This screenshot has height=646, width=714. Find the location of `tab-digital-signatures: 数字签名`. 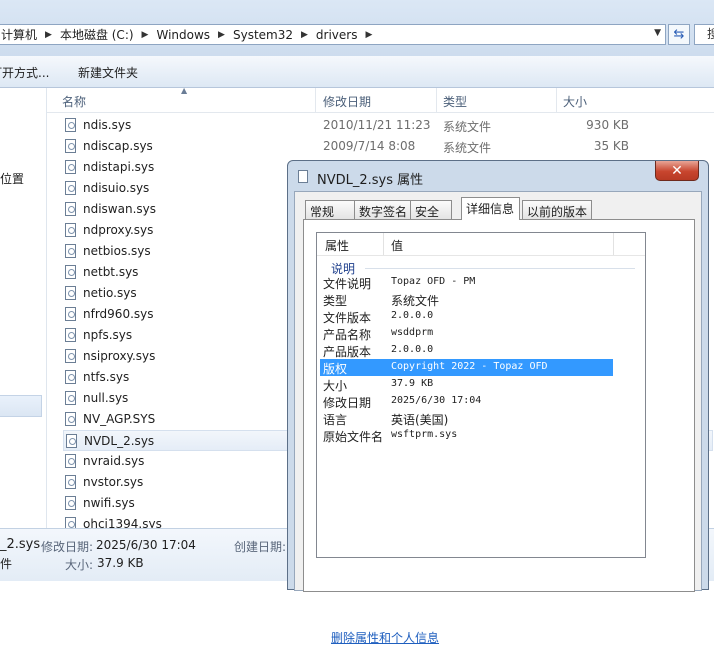

tab-digital-signatures: 数字签名 is located at coordinates (382, 209).